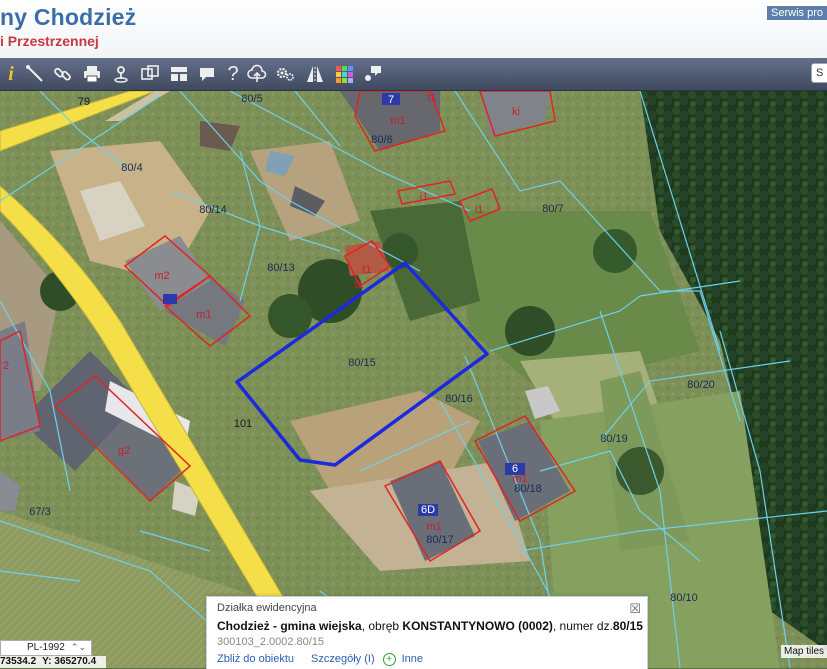 The width and height of the screenshot is (827, 669). I want to click on details-link: Szczegóły (I), so click(343, 659).